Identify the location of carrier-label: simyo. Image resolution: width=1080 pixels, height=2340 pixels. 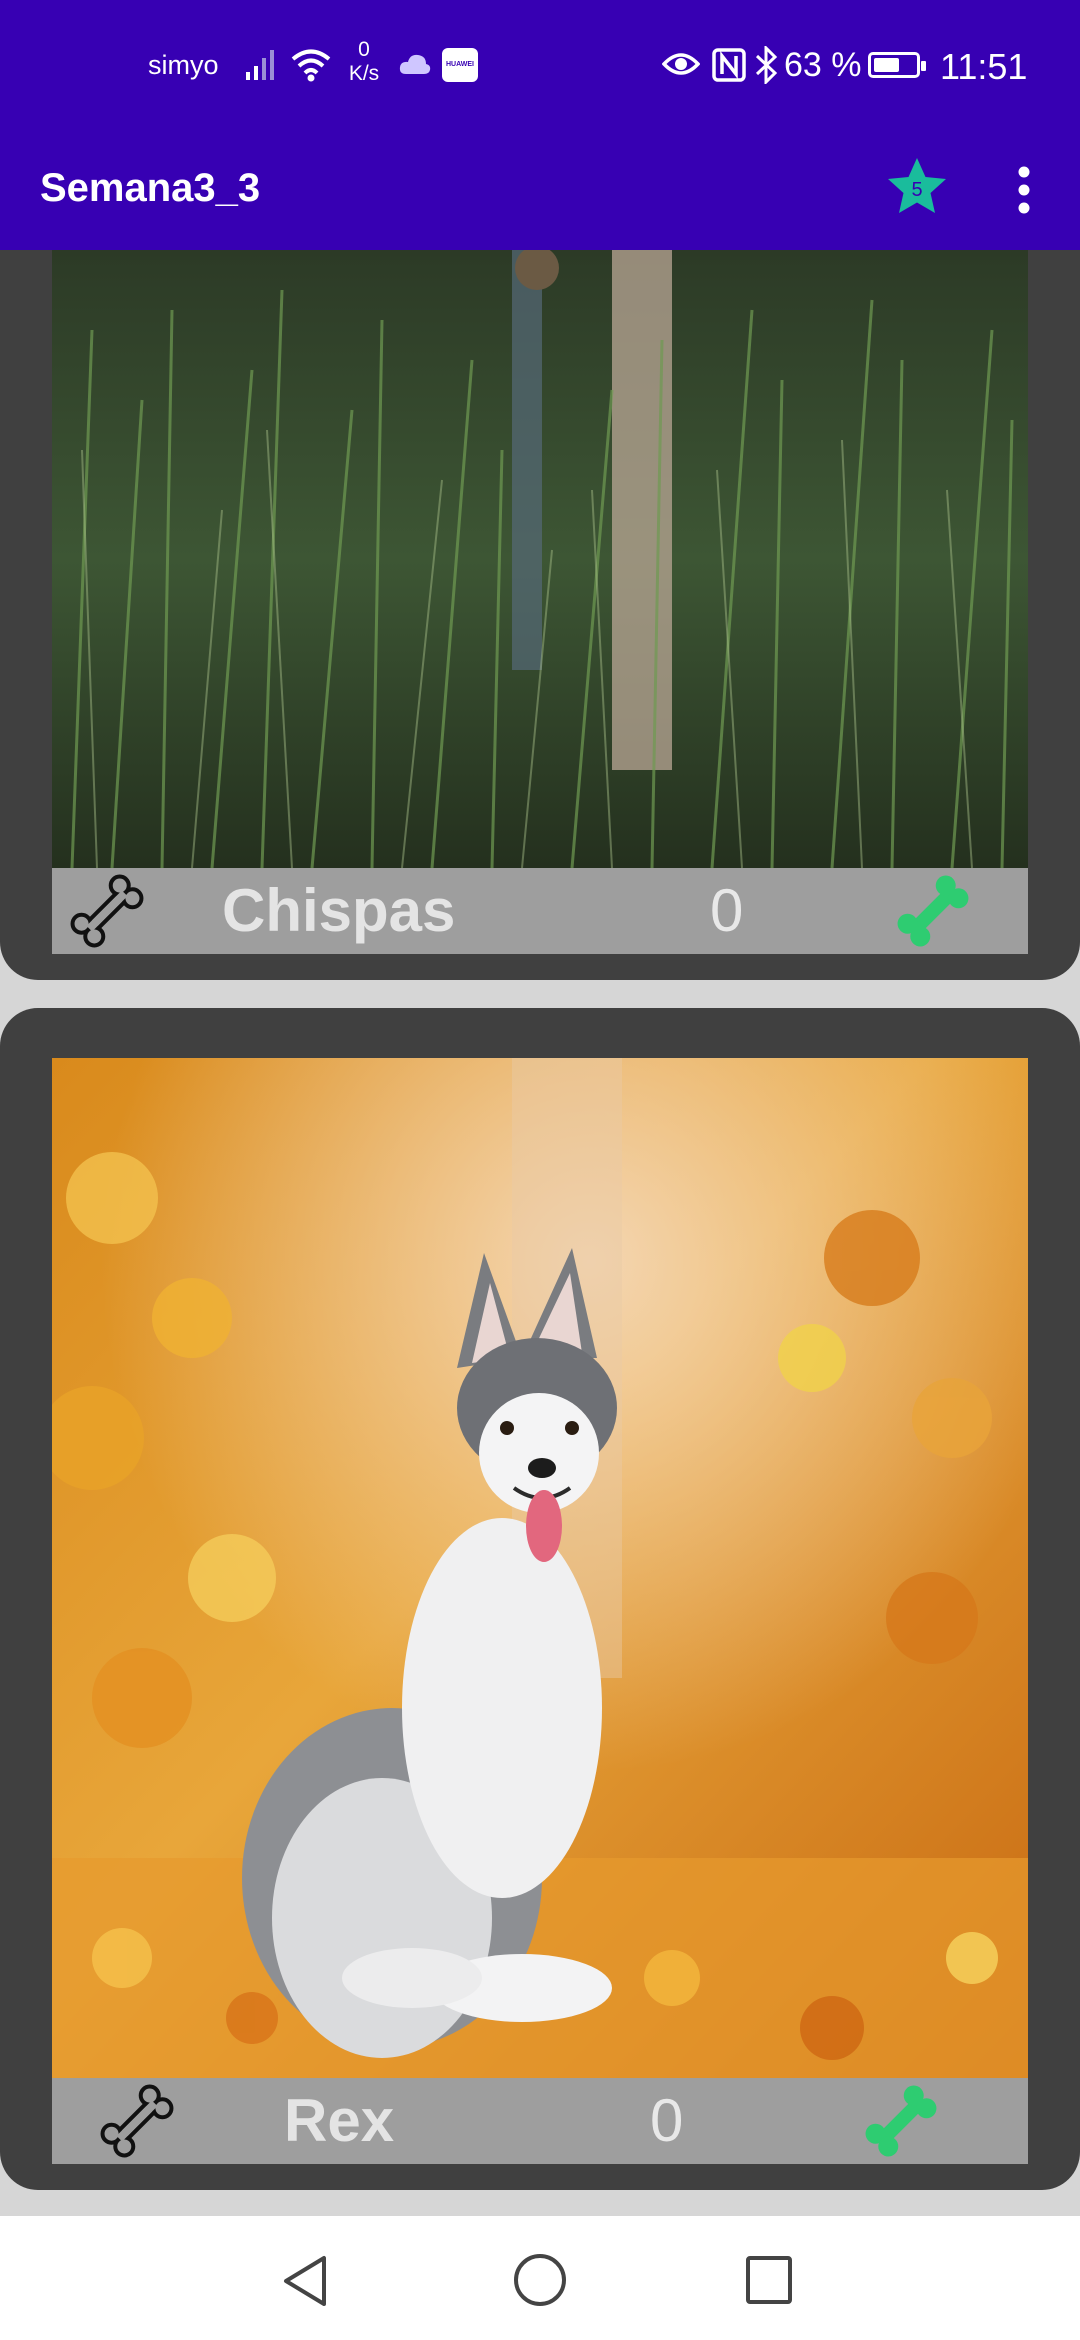
(183, 65).